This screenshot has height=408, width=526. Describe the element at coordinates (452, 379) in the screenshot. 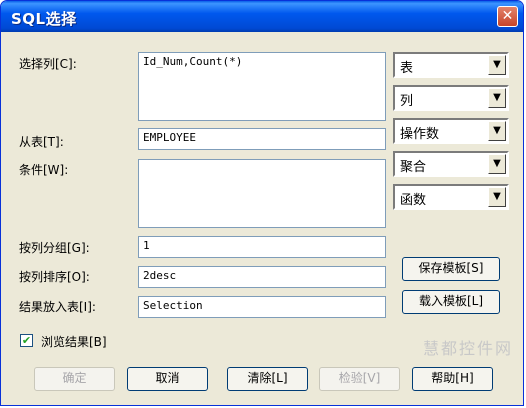

I see `help-button: 帮助[H]` at that location.